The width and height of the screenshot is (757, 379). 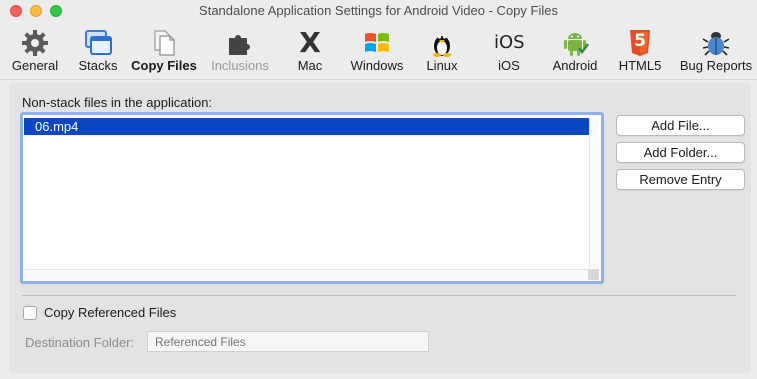 What do you see at coordinates (307, 126) in the screenshot?
I see `list-item: 06.mp4` at bounding box center [307, 126].